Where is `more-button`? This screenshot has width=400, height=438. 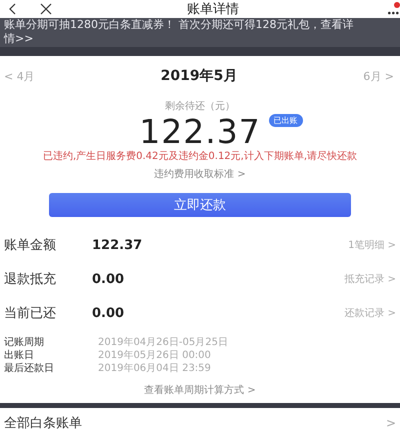 more-button is located at coordinates (394, 9).